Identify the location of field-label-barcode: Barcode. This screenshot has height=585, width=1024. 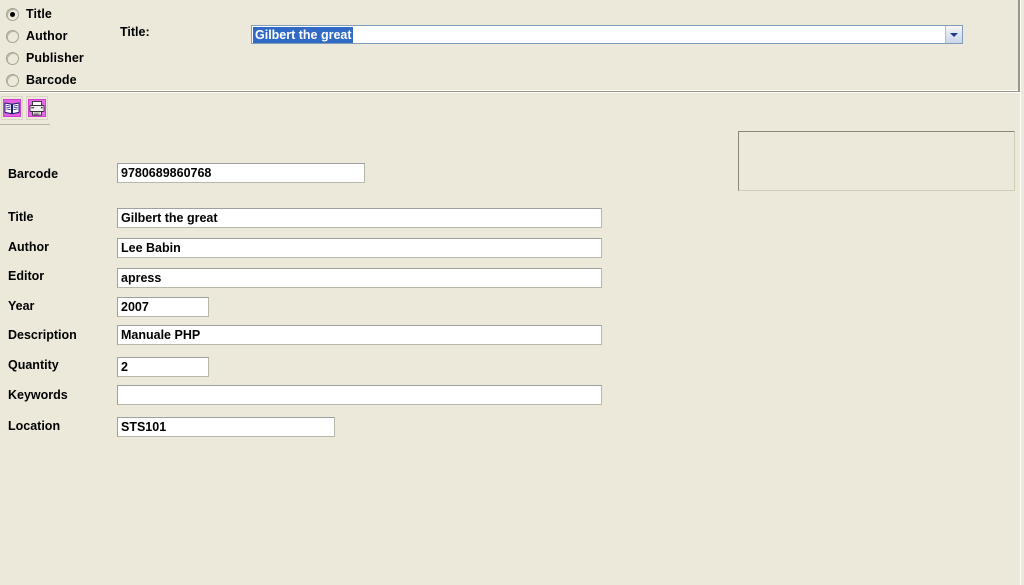
(33, 174).